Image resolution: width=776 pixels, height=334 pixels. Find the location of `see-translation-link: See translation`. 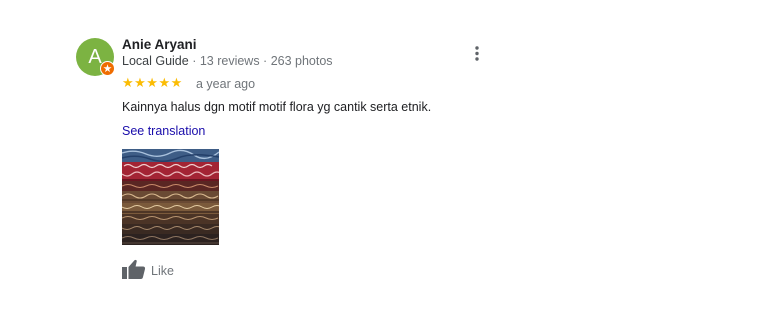

see-translation-link: See translation is located at coordinates (163, 131).